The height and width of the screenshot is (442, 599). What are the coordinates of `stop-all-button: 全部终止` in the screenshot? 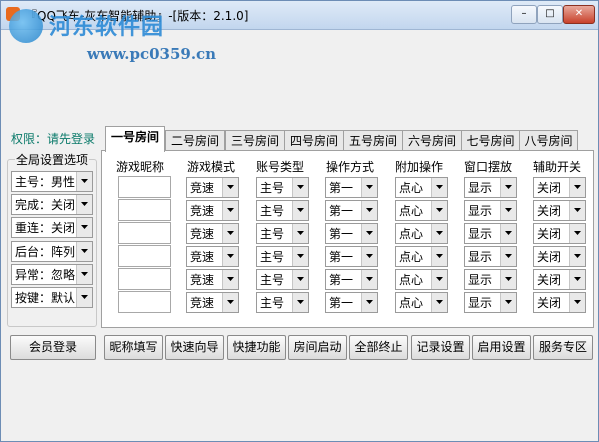 It's located at (378, 347).